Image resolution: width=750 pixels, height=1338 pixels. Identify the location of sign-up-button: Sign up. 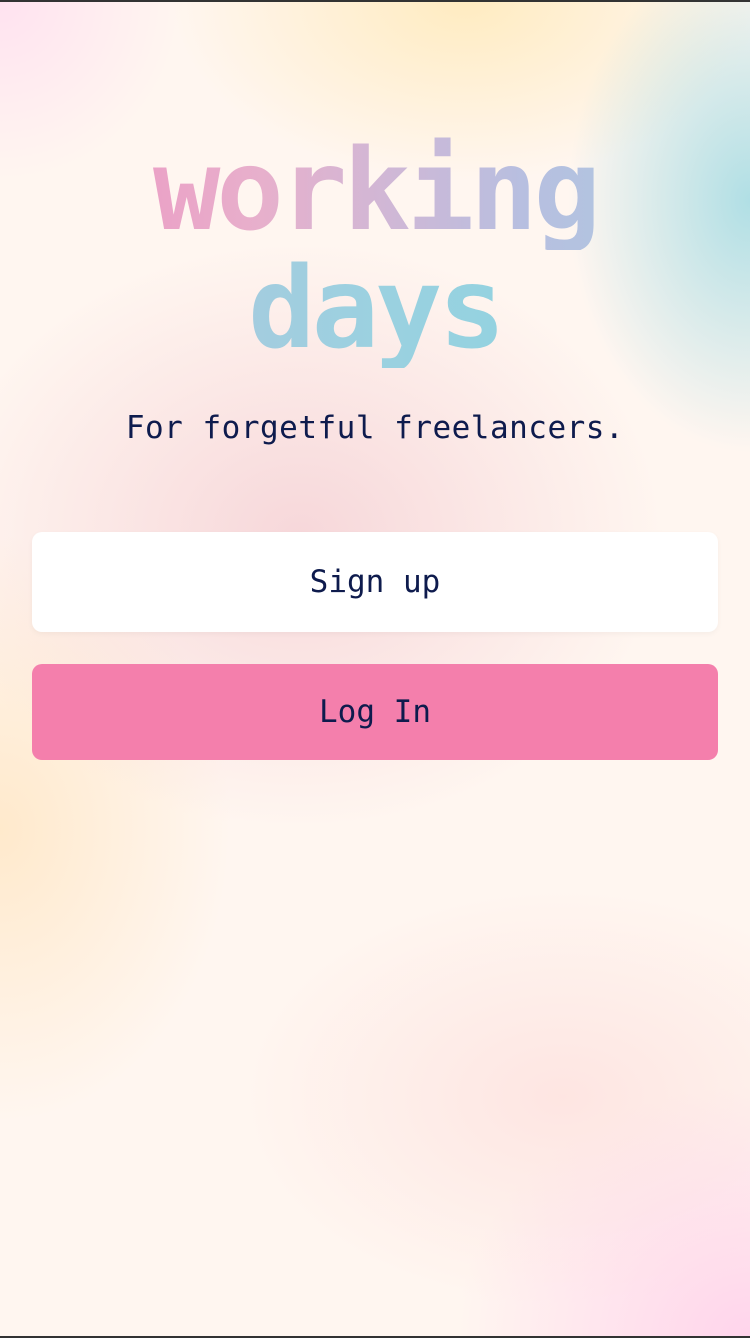
(375, 582).